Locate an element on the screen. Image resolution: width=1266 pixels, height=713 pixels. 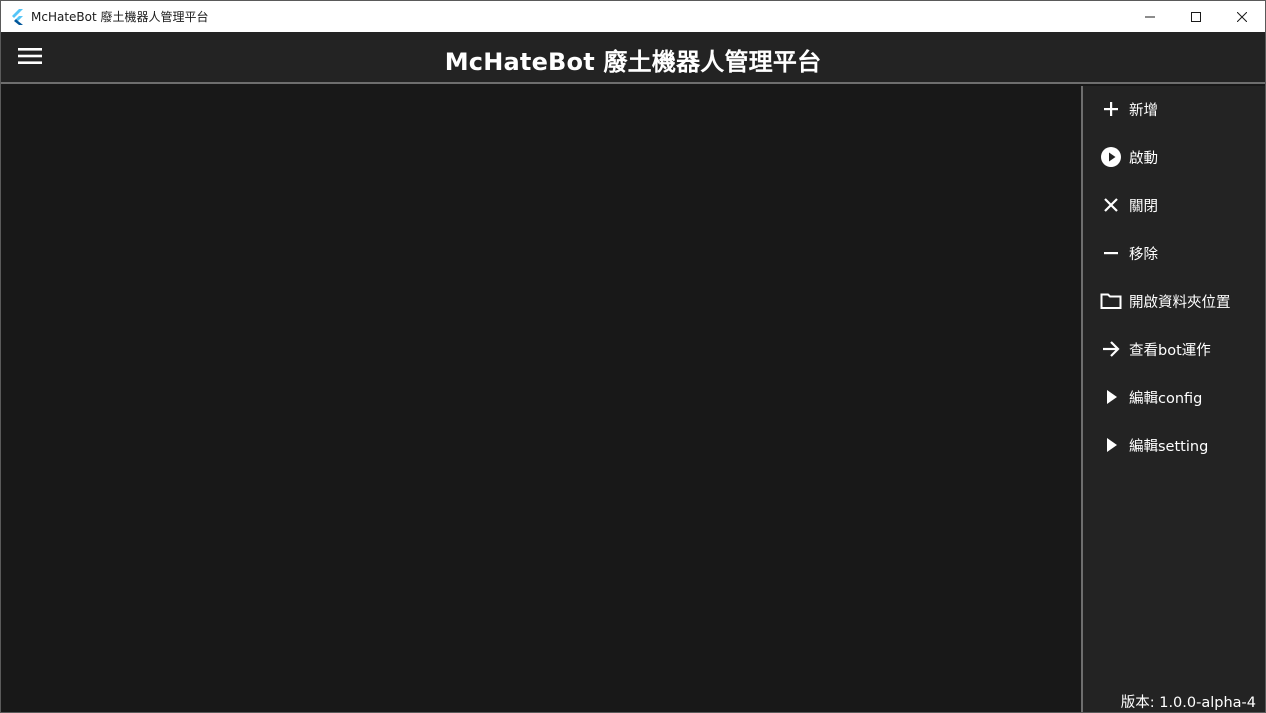
sidebar-item-start: 啟動 is located at coordinates (1174, 157).